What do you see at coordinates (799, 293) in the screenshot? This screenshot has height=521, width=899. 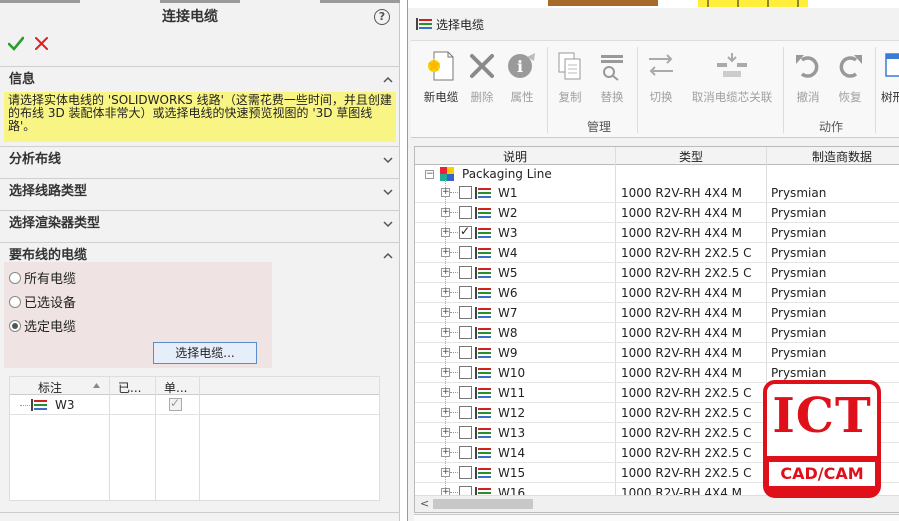 I see `cable-manufacturer: Prysmian` at bounding box center [799, 293].